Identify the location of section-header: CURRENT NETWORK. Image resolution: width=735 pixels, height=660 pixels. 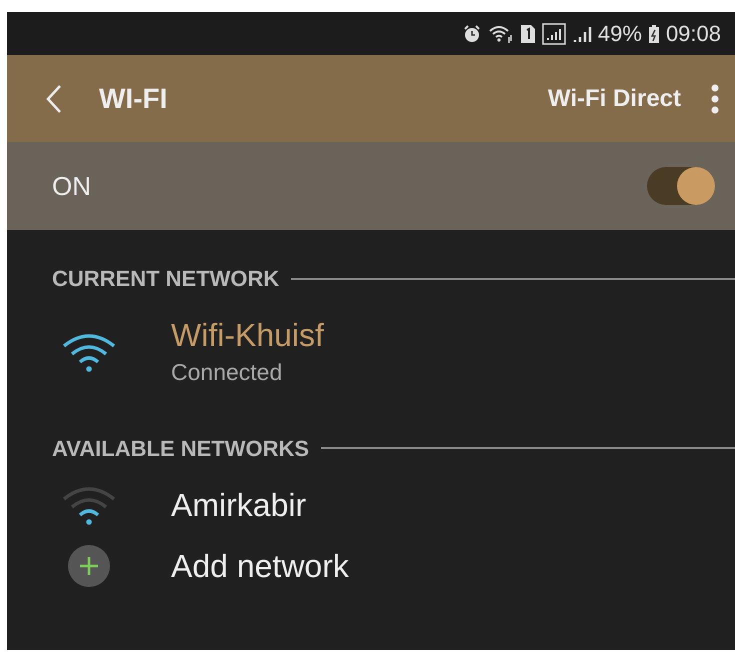
(166, 279).